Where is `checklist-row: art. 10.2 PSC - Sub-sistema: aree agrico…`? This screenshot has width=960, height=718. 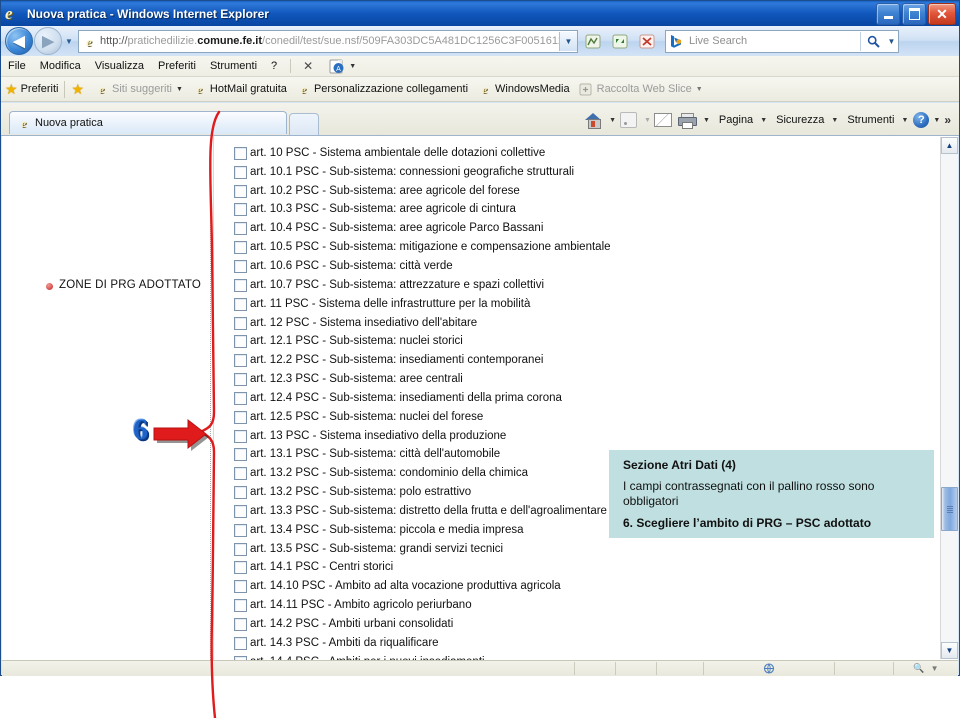
checklist-row: art. 10.2 PSC - Sub-sistema: aree agrico… is located at coordinates (579, 191).